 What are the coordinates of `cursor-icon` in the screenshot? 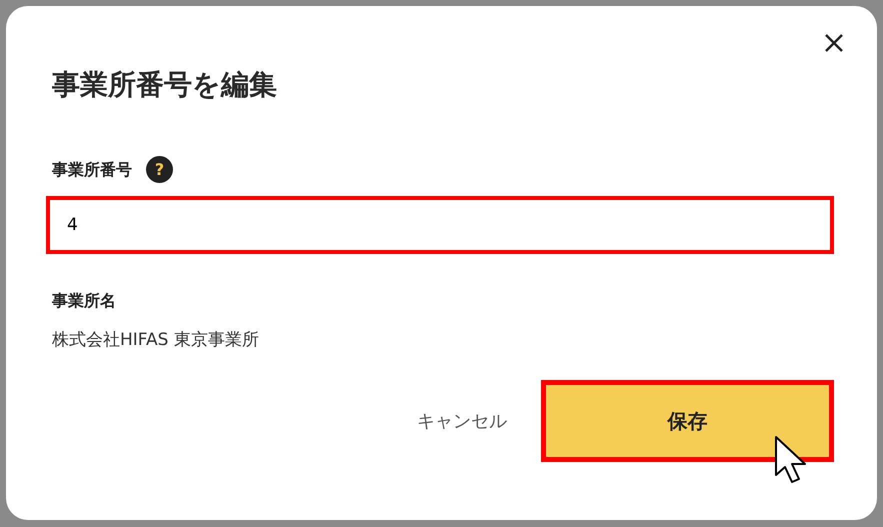 It's located at (791, 460).